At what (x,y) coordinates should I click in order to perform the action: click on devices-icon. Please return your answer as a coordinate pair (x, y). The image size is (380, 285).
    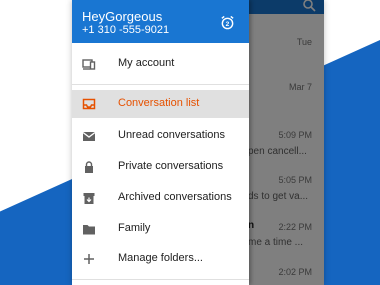
    Looking at the image, I should click on (89, 64).